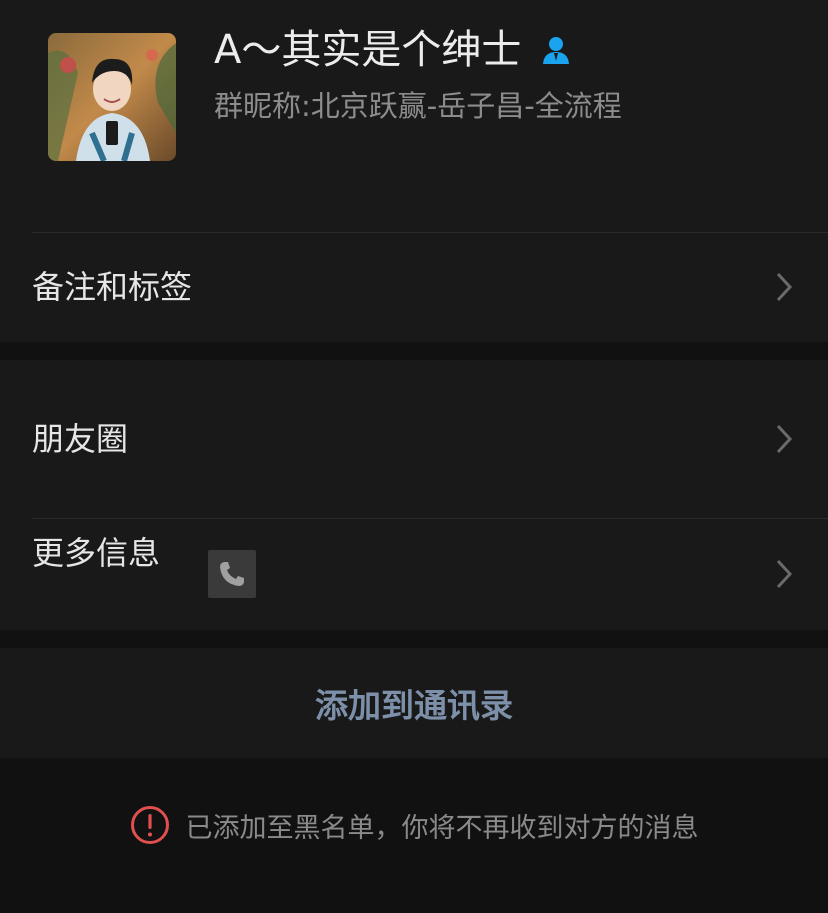 This screenshot has width=828, height=913. What do you see at coordinates (96, 553) in the screenshot?
I see `more-info-label: 更多信息` at bounding box center [96, 553].